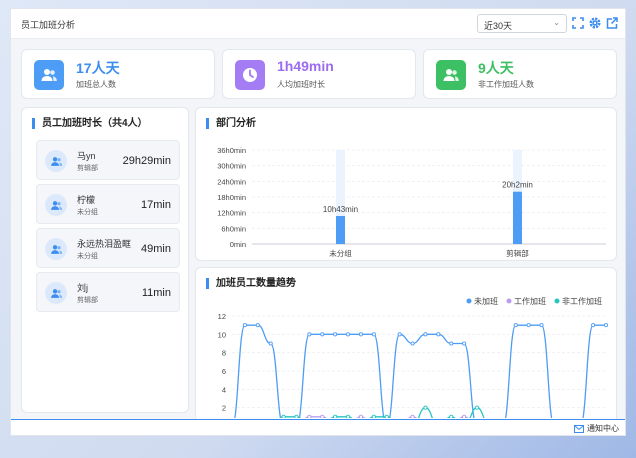  What do you see at coordinates (48, 25) in the screenshot?
I see `page-title: 员工加班分析` at bounding box center [48, 25].